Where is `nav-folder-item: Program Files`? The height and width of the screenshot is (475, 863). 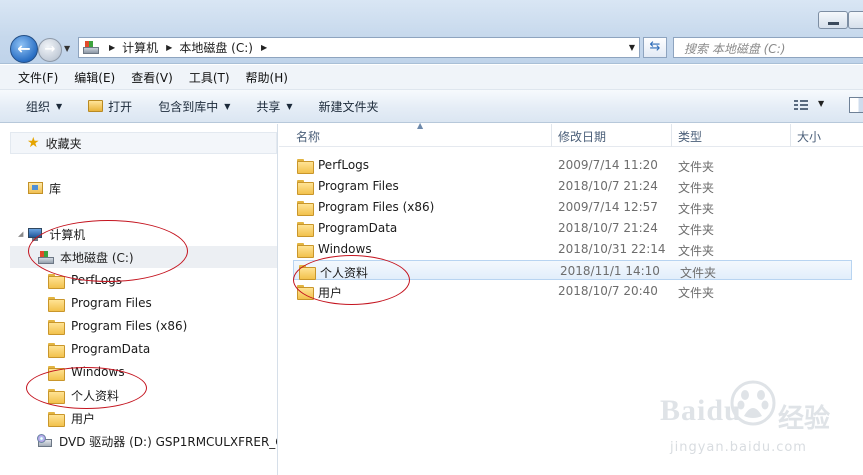 nav-folder-item: Program Files is located at coordinates (100, 303).